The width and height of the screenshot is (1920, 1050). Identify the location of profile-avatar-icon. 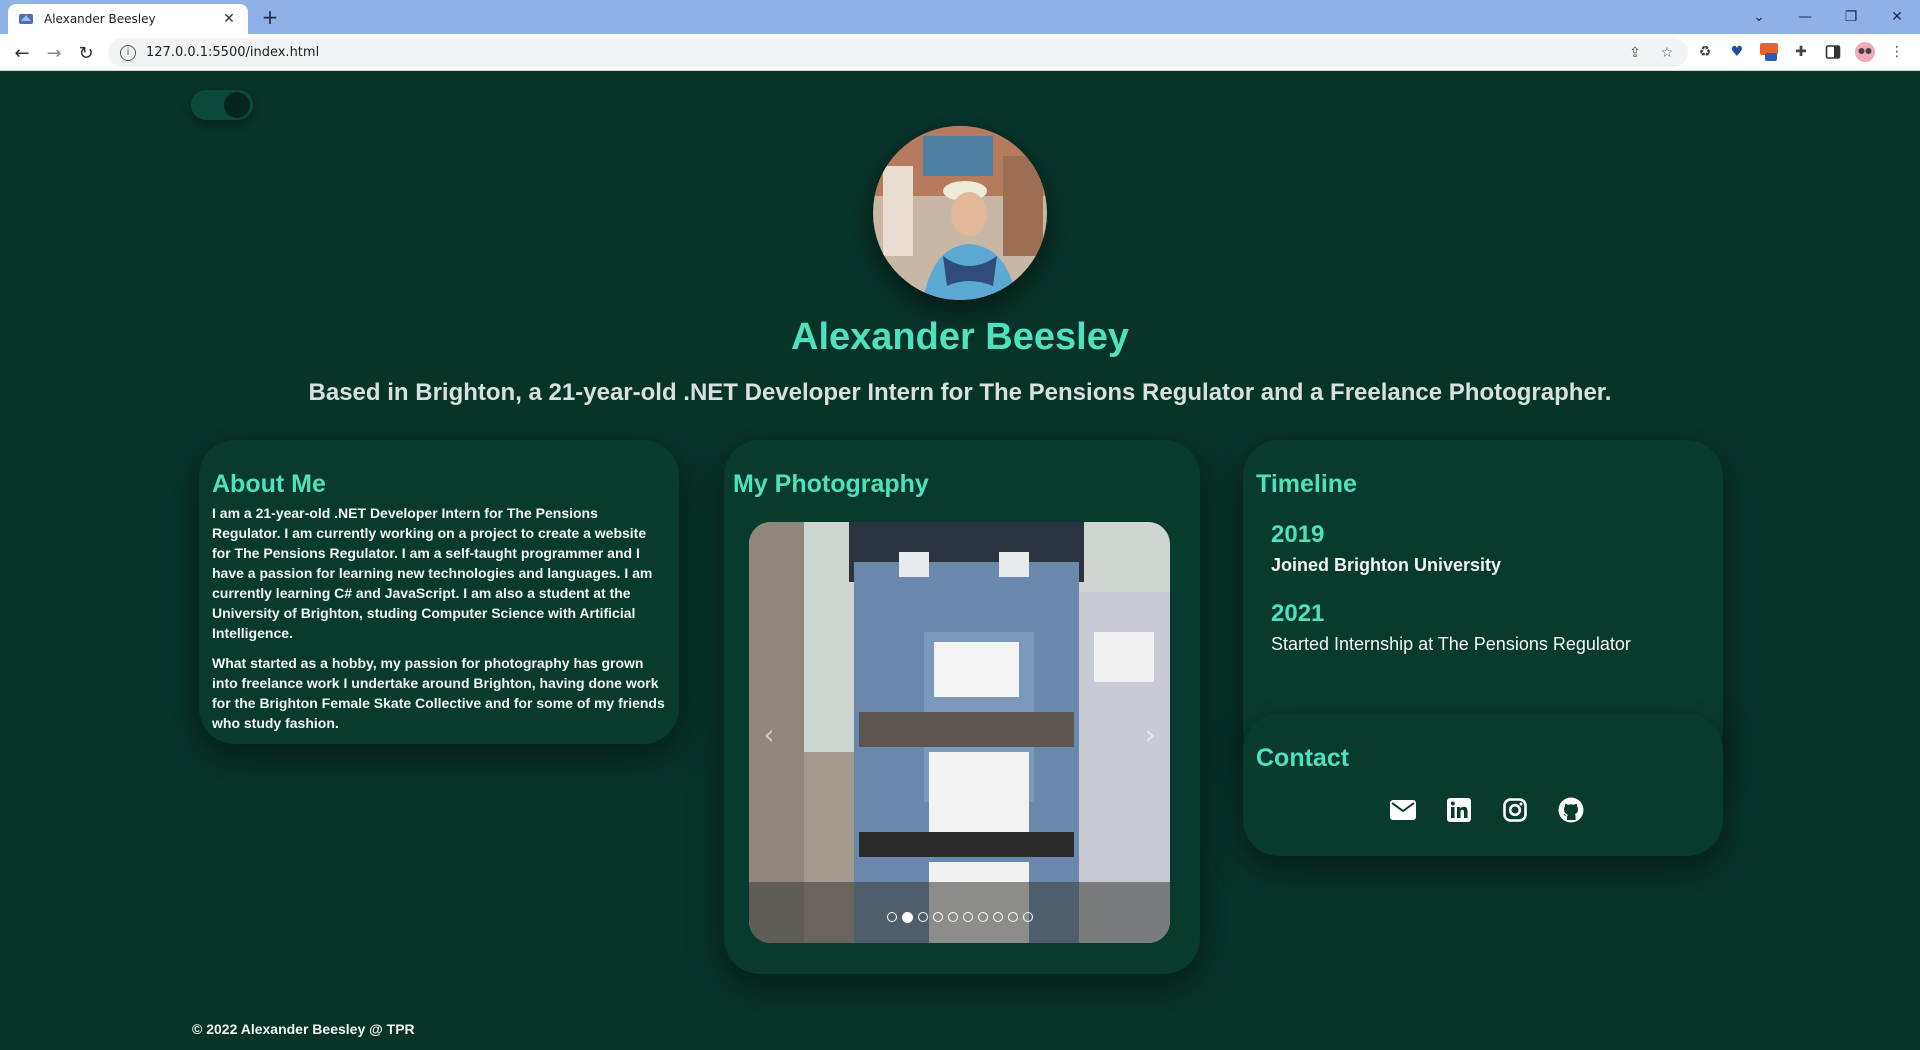
(1865, 52).